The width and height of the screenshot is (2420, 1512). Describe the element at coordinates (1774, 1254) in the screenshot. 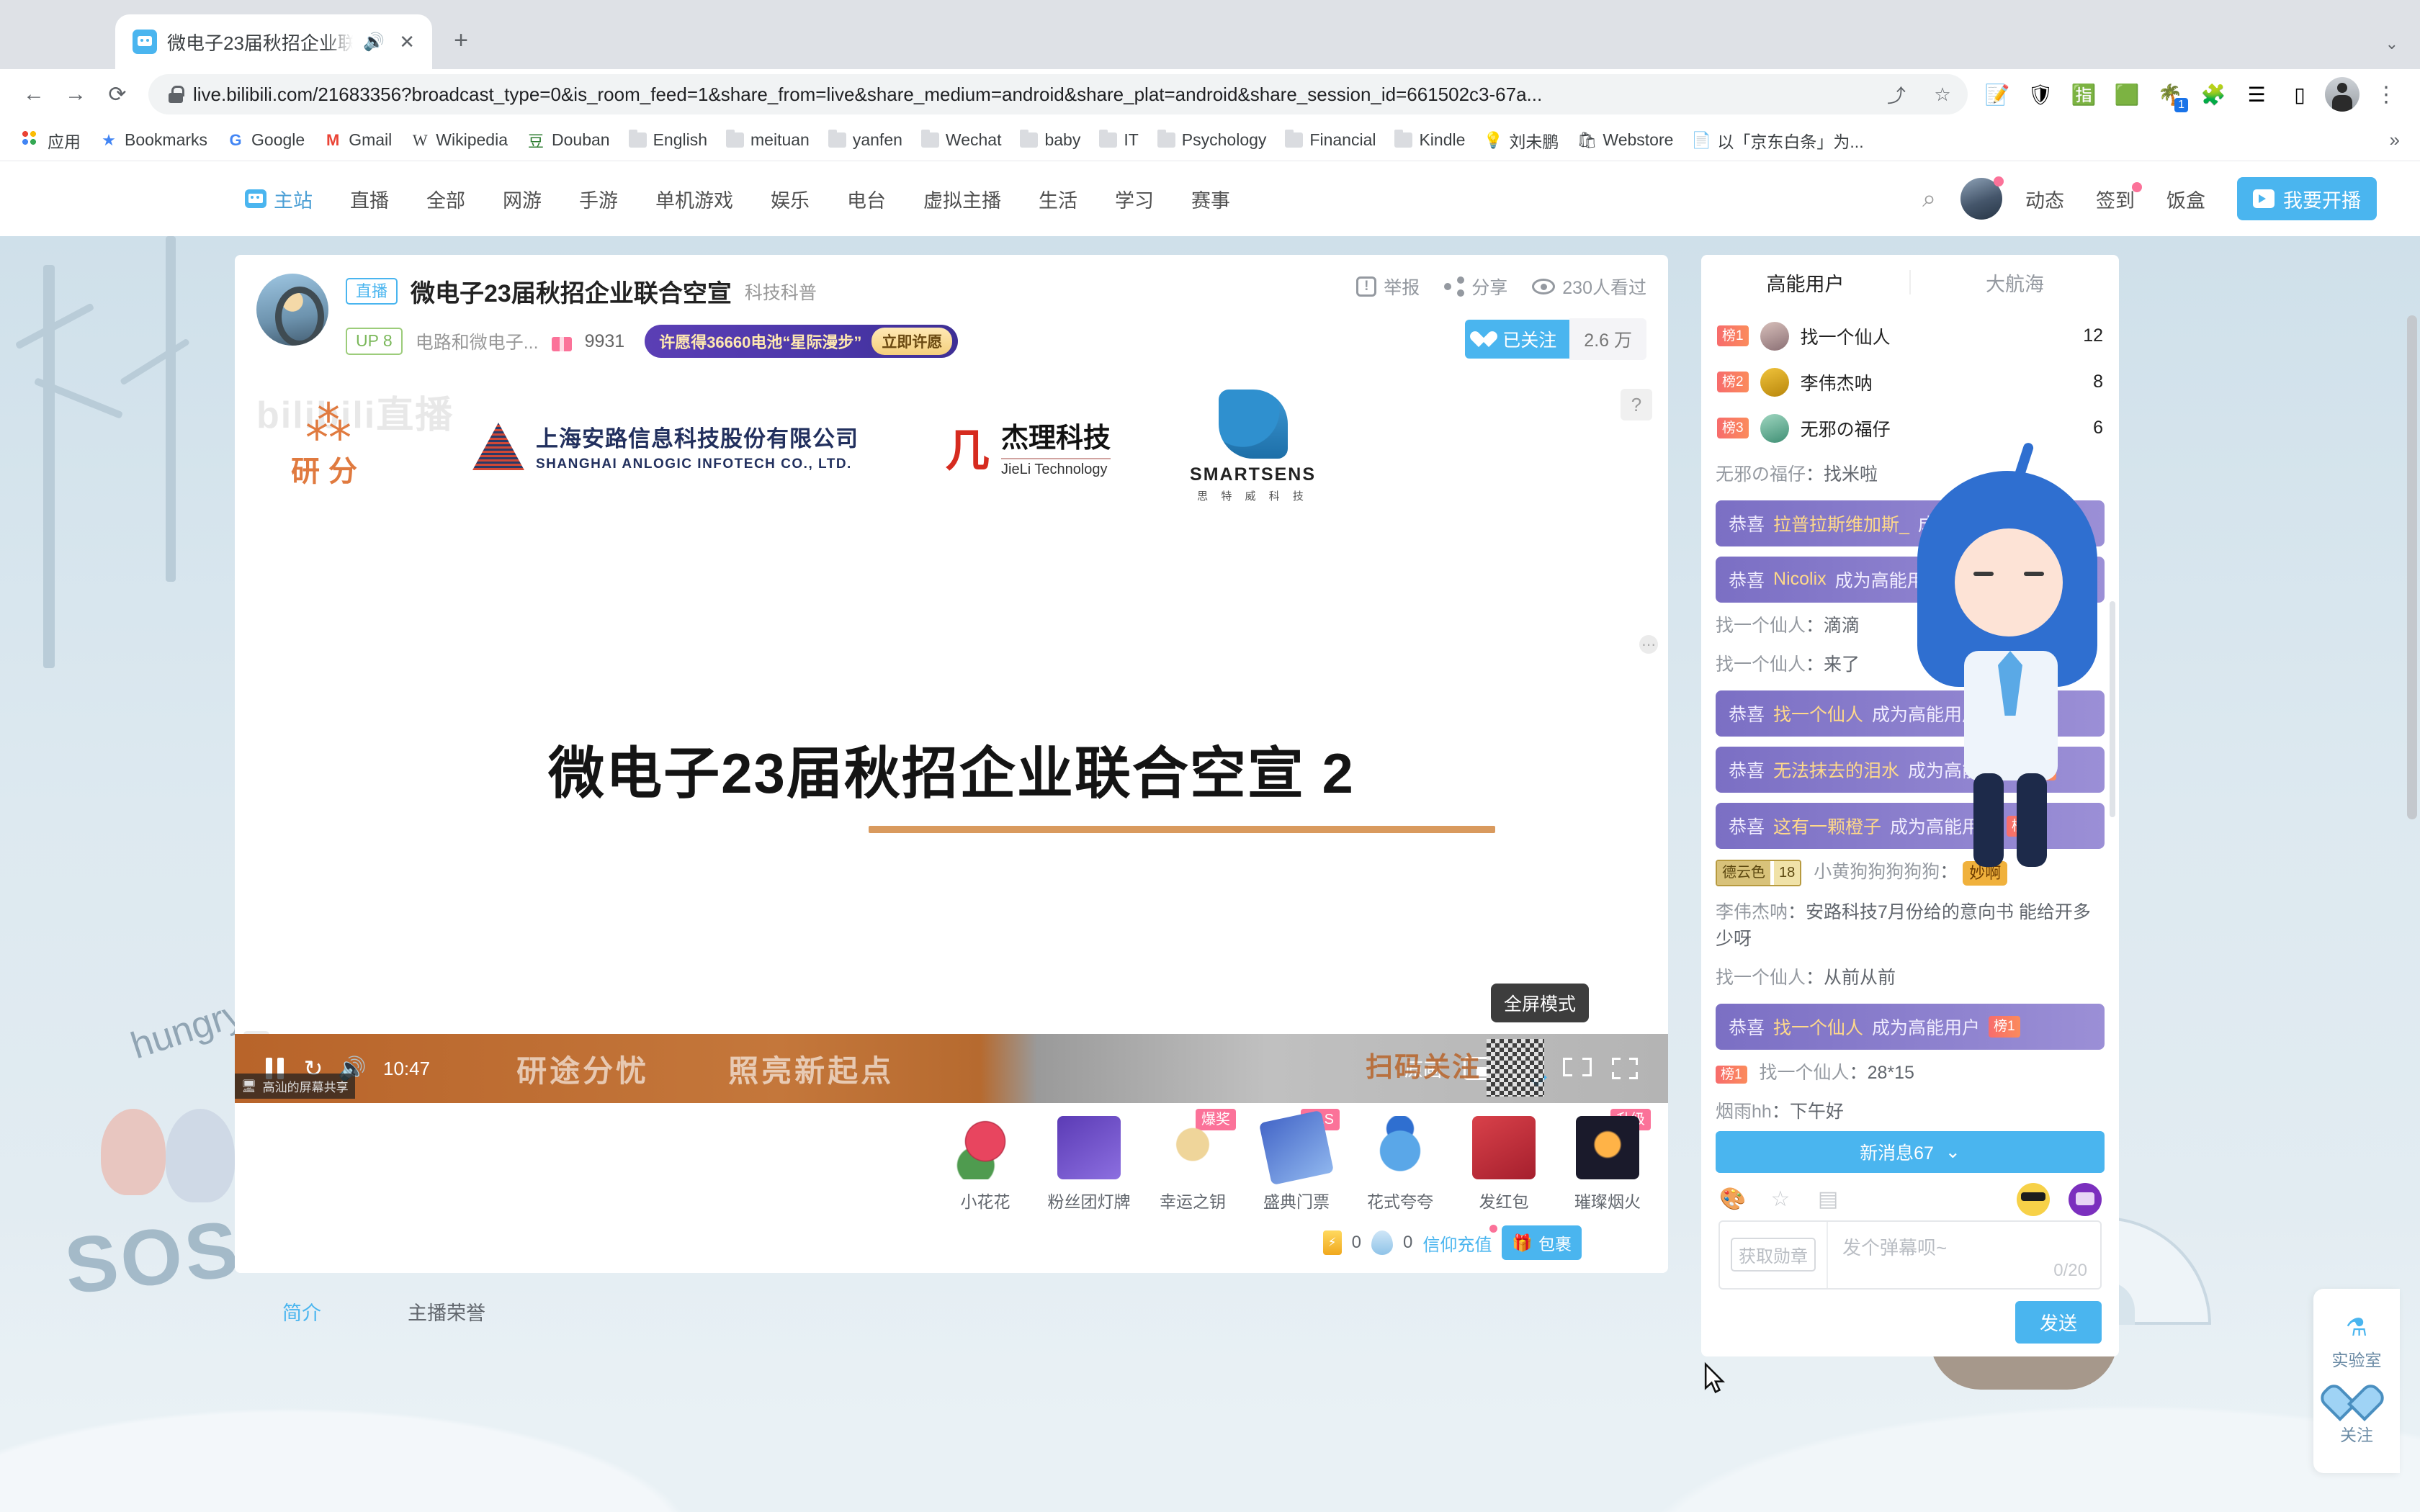

I see `get-medal-button: 获取勋章` at that location.